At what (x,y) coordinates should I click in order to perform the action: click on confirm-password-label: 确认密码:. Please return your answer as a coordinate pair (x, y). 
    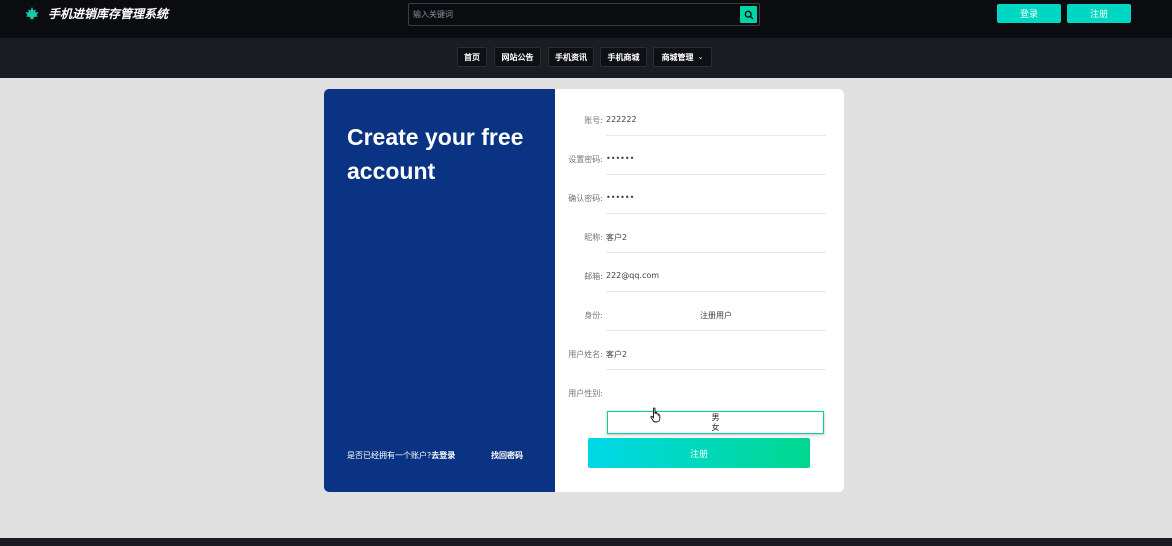
    Looking at the image, I should click on (585, 198).